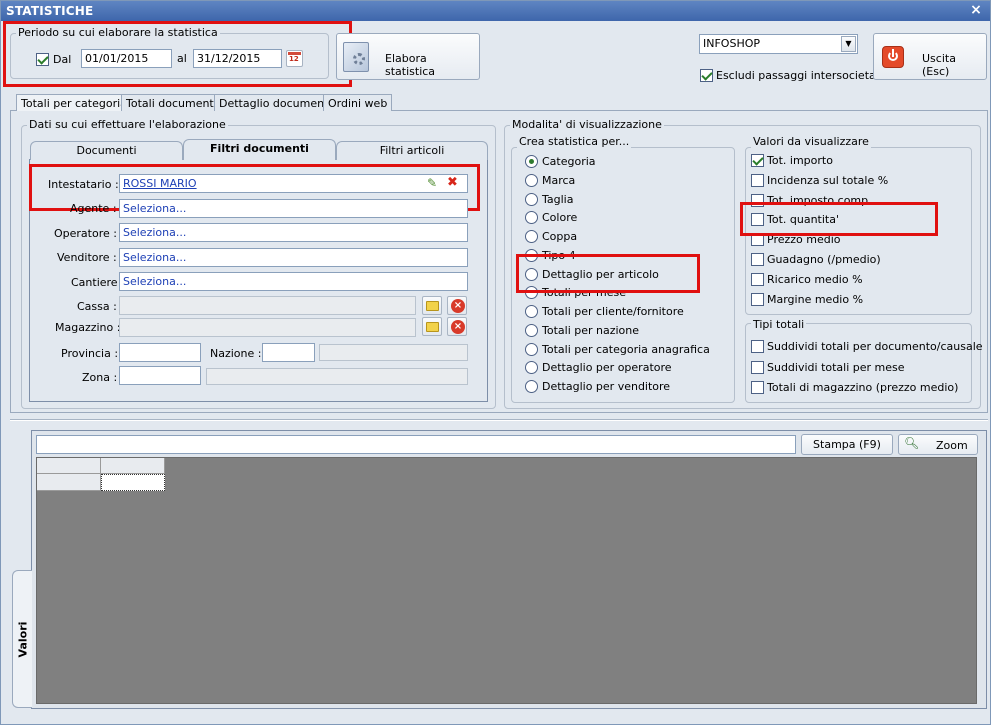  Describe the element at coordinates (495, 11) in the screenshot. I see `title-bar: STATISTICHE ×` at that location.